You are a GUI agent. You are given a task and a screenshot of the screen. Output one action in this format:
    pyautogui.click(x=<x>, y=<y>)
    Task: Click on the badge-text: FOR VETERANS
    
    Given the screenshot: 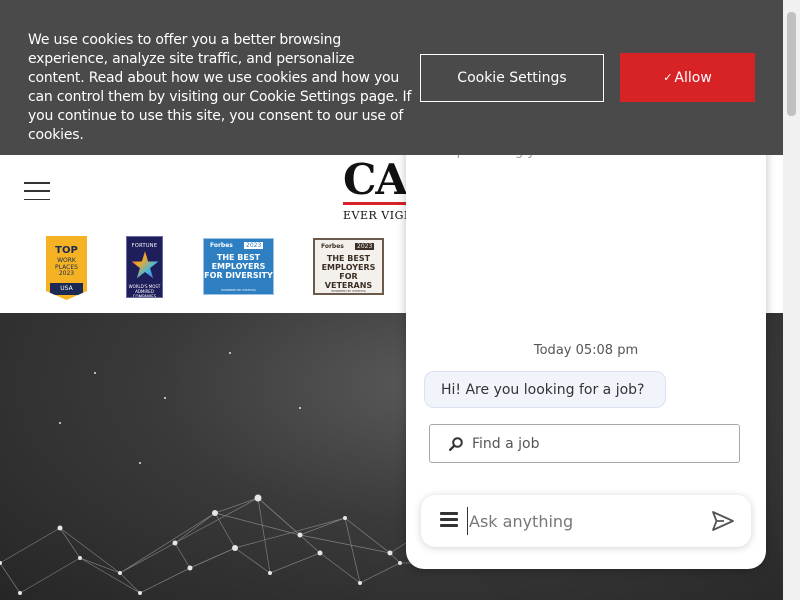 What is the action you would take?
    pyautogui.click(x=348, y=281)
    